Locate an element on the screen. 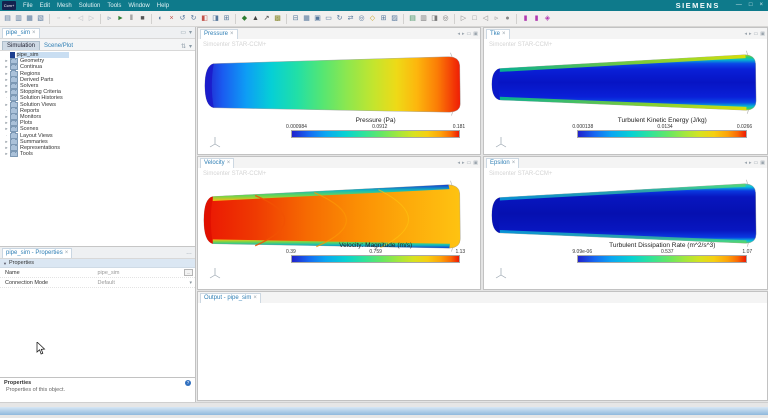 The height and width of the screenshot is (418, 768). tab-tke: Tke × is located at coordinates (498, 33).